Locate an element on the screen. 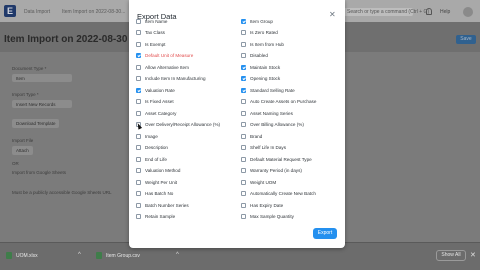 This screenshot has height=270, width=480. field-checkbox-row: Asset Category is located at coordinates (186, 113).